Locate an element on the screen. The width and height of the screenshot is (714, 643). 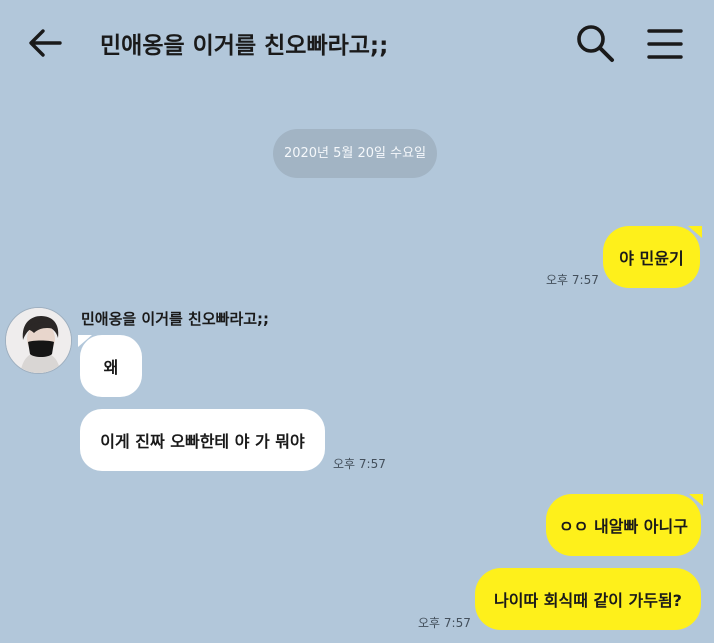
message-text: 이게 진짜 오빠한테 야 가 뭐야 is located at coordinates (202, 441).